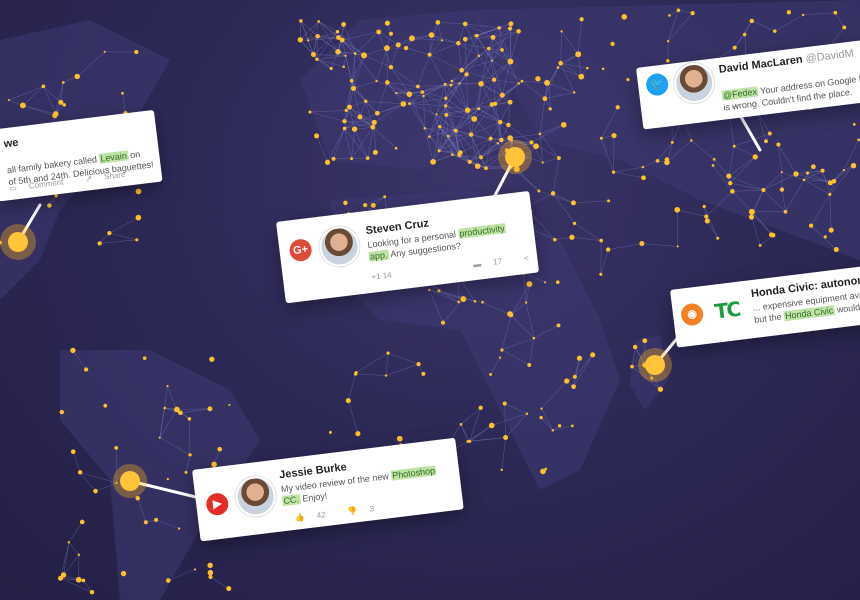 The image size is (860, 600). I want to click on reply-icon: ↩, so click(735, 107).